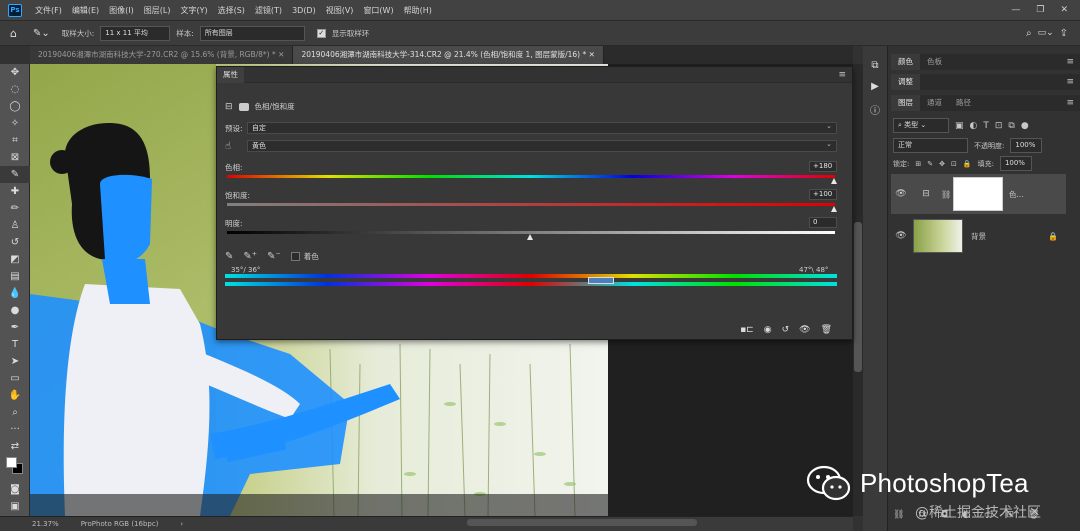 This screenshot has height=531, width=1080. I want to click on channel-select: 黄色, so click(542, 145).